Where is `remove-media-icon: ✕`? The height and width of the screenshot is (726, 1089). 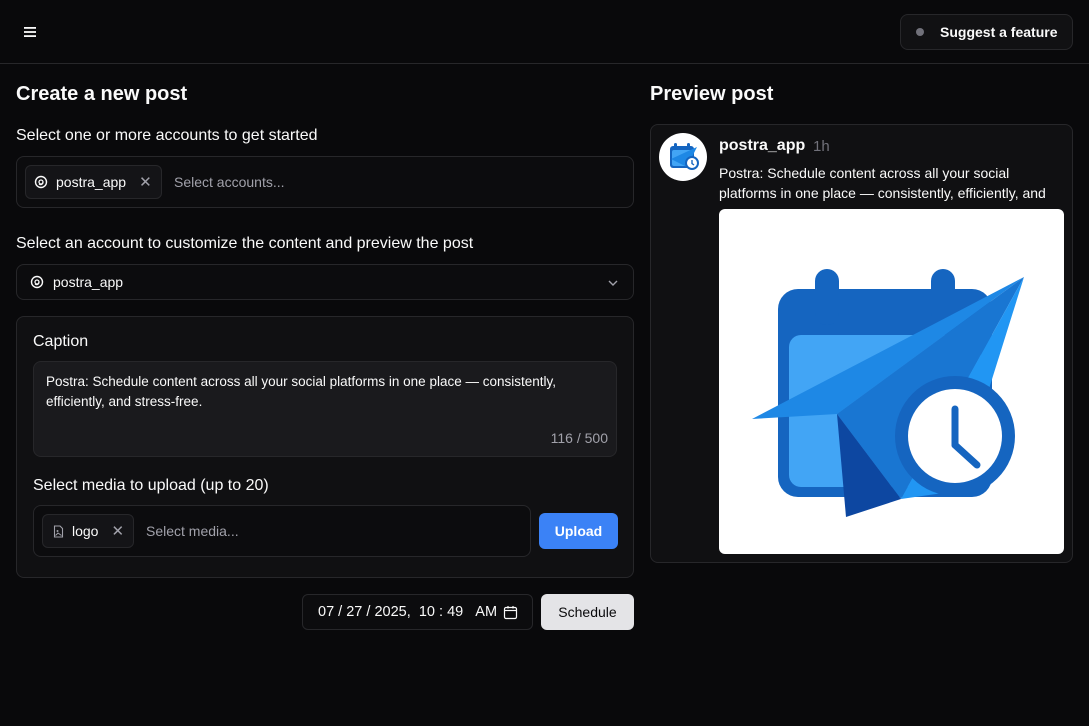
remove-media-icon: ✕ is located at coordinates (117, 531).